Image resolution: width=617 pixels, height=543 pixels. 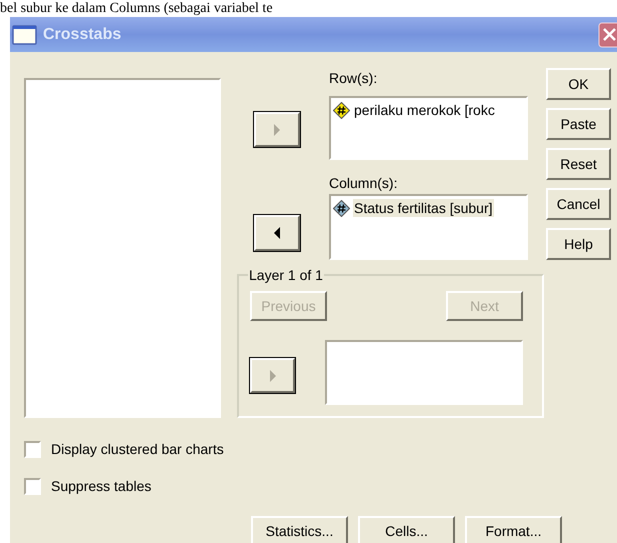 What do you see at coordinates (428, 227) in the screenshot?
I see `variable-list: Status fertilitas [subur]` at bounding box center [428, 227].